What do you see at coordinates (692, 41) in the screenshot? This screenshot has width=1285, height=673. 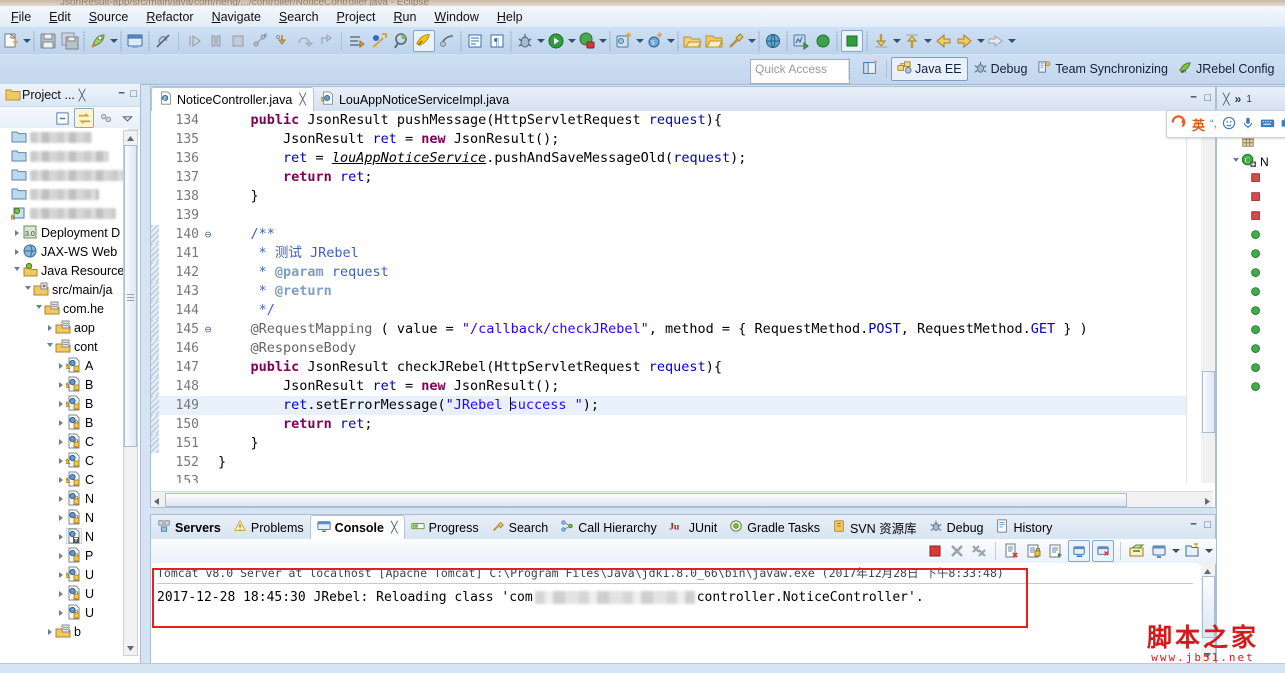 I see `open-folder-icon` at bounding box center [692, 41].